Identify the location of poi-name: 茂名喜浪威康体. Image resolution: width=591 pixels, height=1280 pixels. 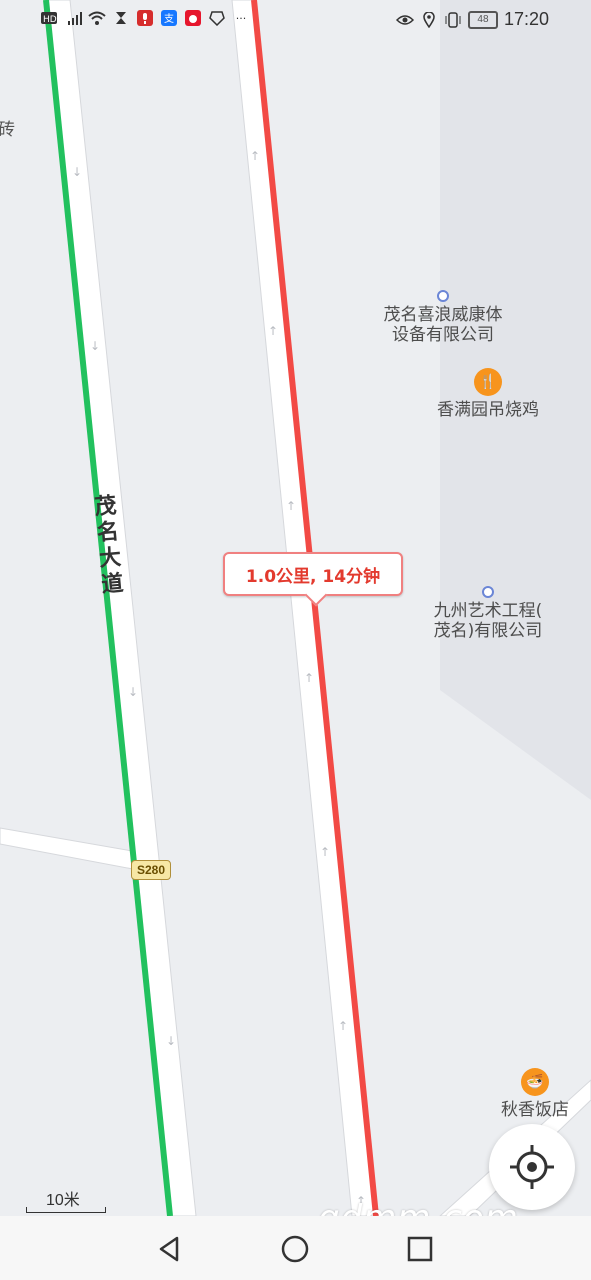
(443, 315).